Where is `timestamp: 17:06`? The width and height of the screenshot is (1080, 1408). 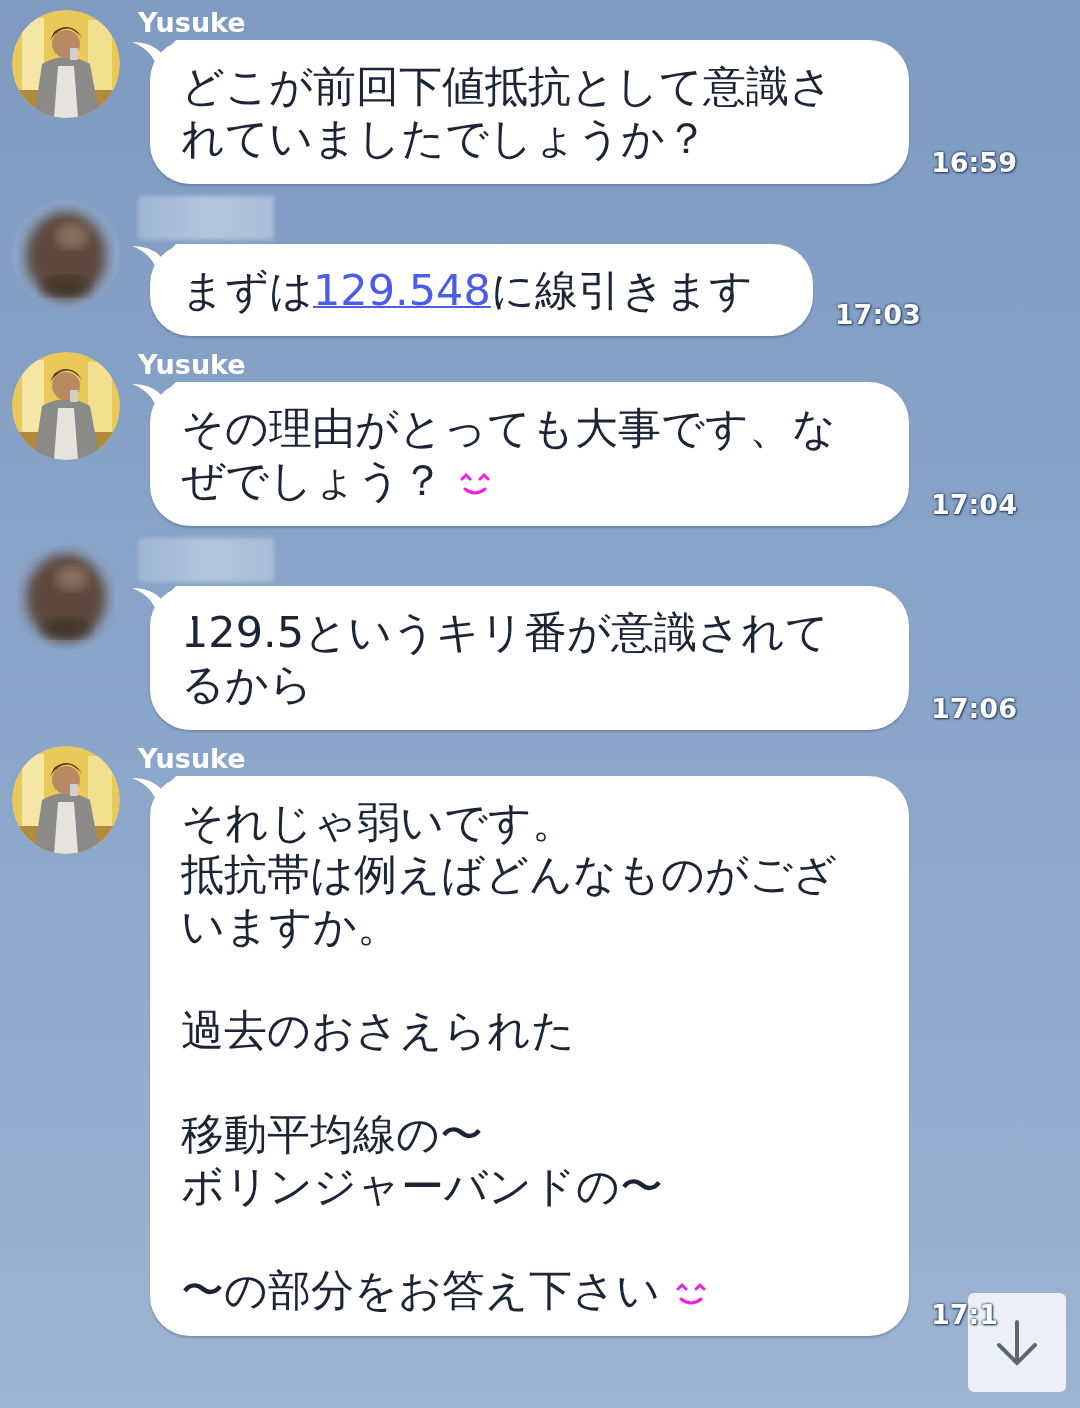 timestamp: 17:06 is located at coordinates (974, 708).